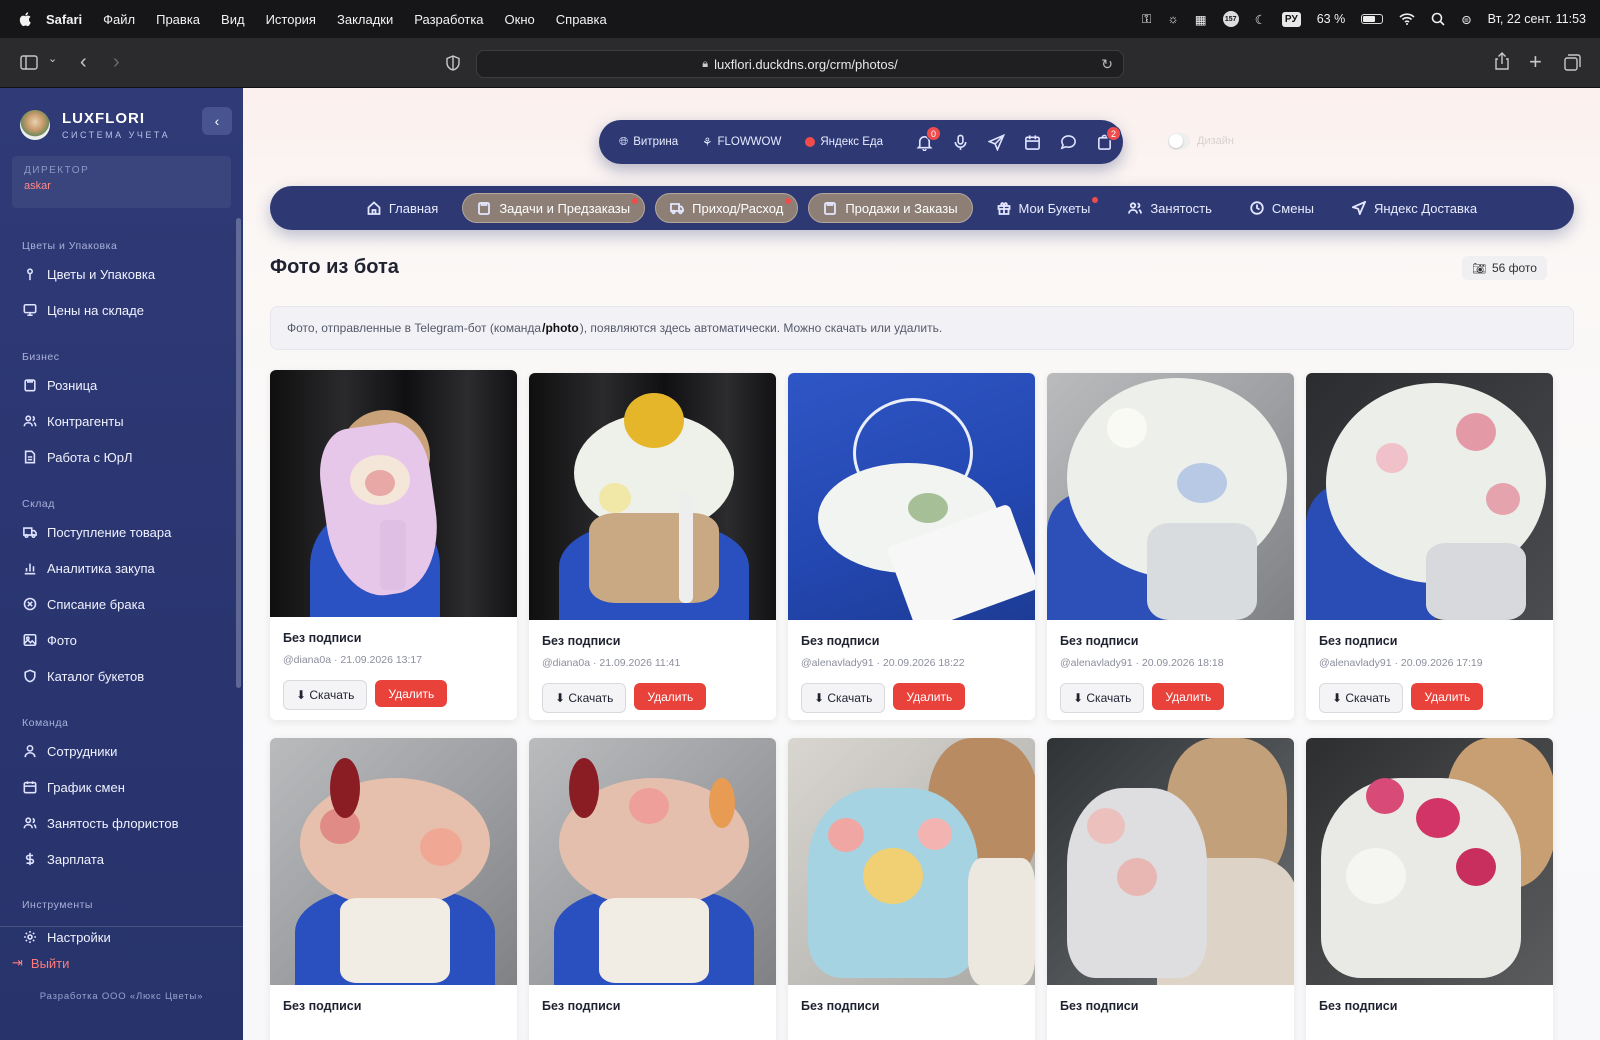  I want to click on camera-icon: 📷︎, so click(1479, 268).